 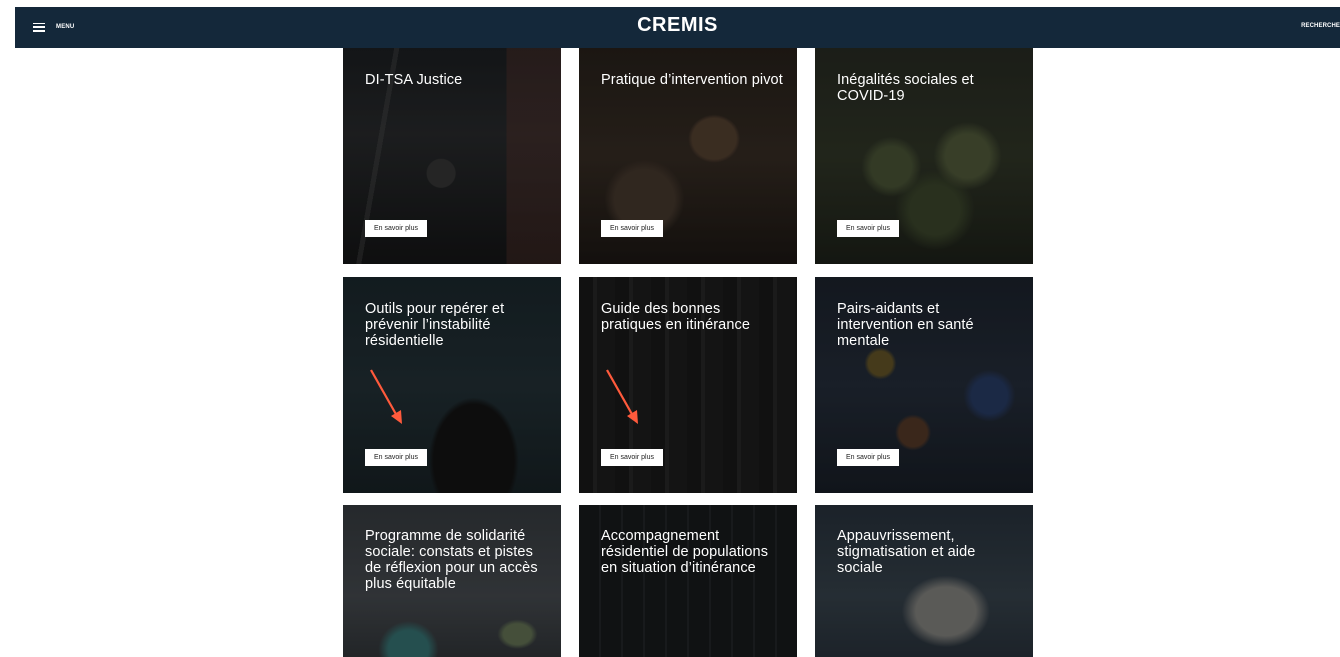 I want to click on menu-button: MENU, so click(x=53, y=27).